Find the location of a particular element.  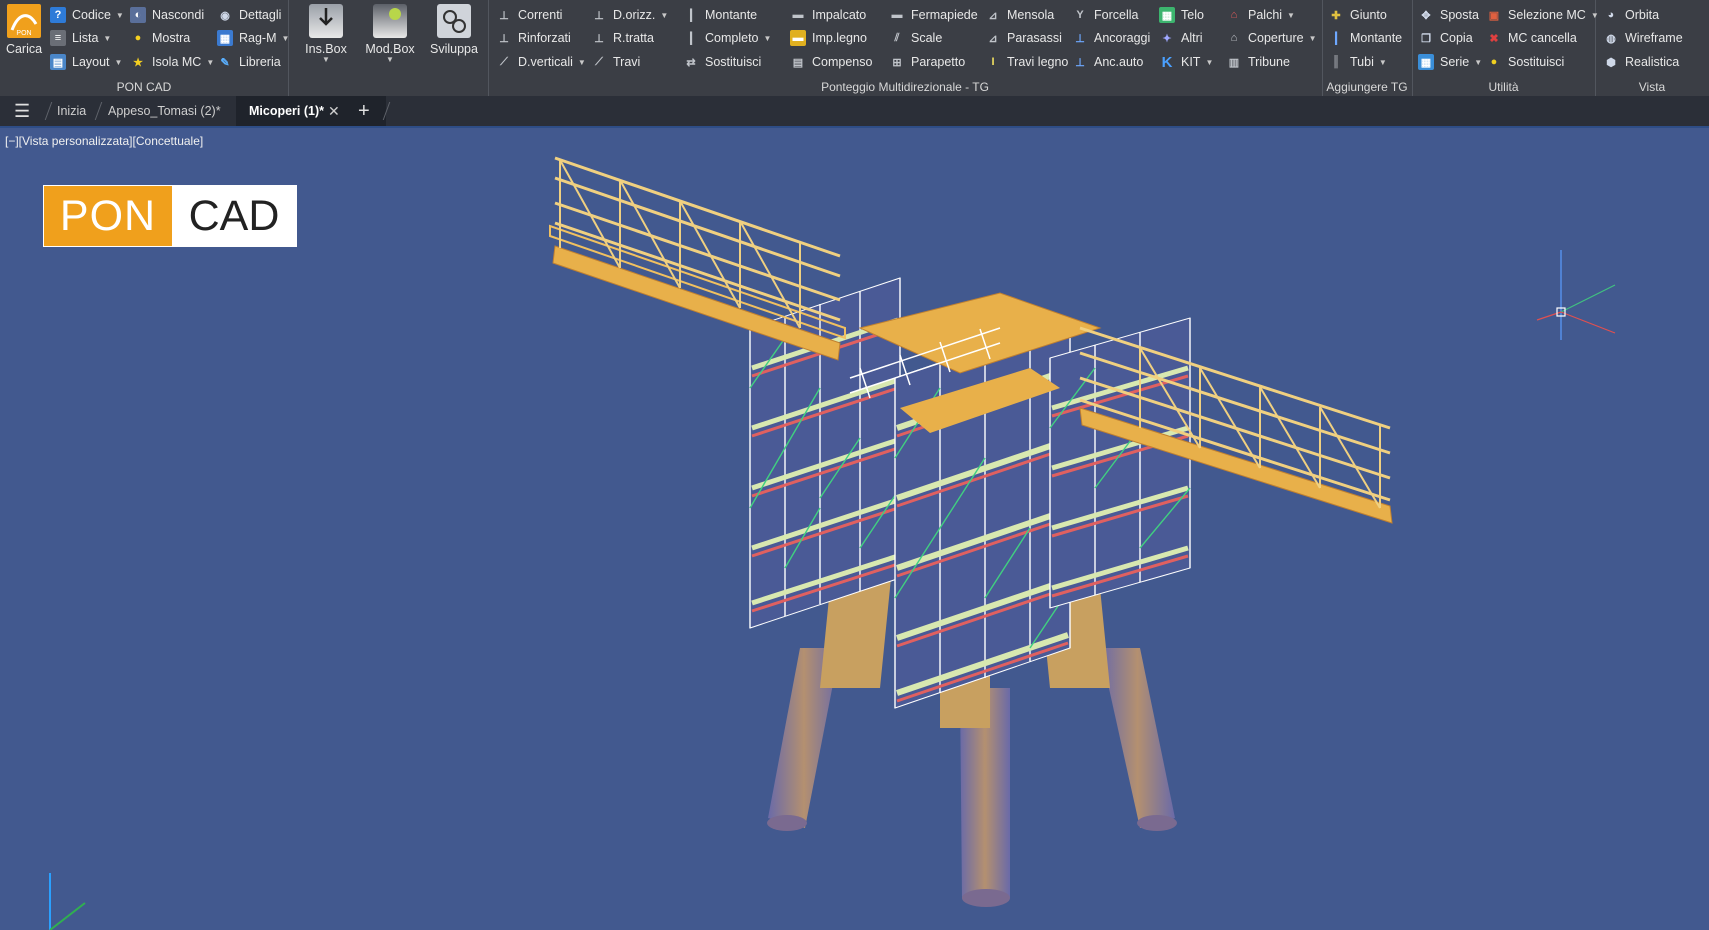

viewcube-axis-icon is located at coordinates (1575, 295).